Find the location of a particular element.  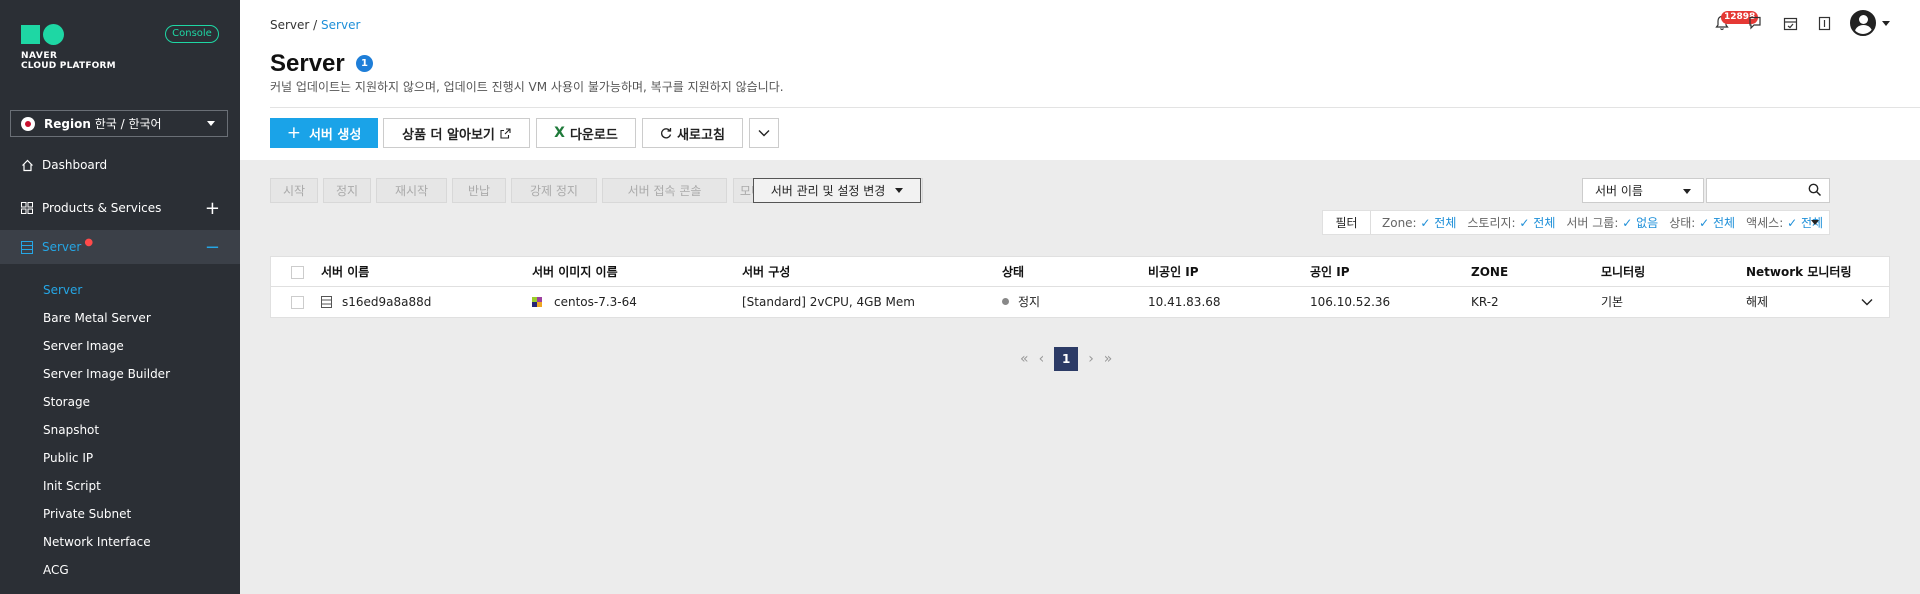

page-1-button: 1 is located at coordinates (1066, 359).